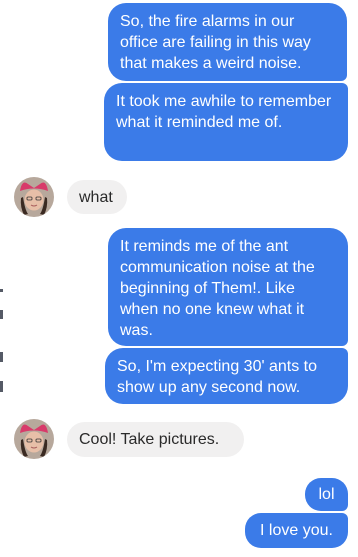 The height and width of the screenshot is (557, 358). Describe the element at coordinates (296, 530) in the screenshot. I see `outgoing-message-bubble: I love you.` at that location.